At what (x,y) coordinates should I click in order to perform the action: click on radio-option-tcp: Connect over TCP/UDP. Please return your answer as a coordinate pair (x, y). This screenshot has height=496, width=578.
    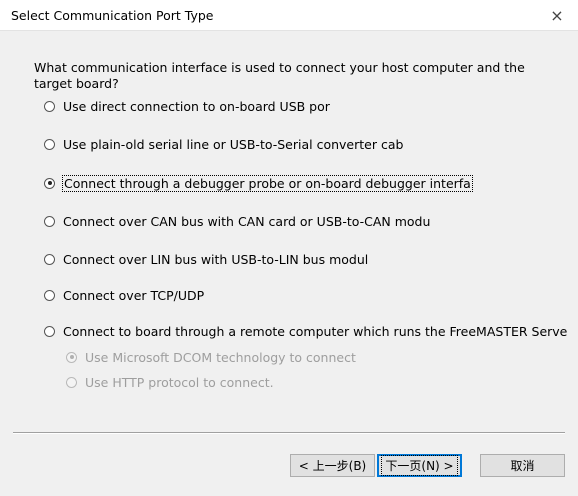
    Looking at the image, I should click on (124, 295).